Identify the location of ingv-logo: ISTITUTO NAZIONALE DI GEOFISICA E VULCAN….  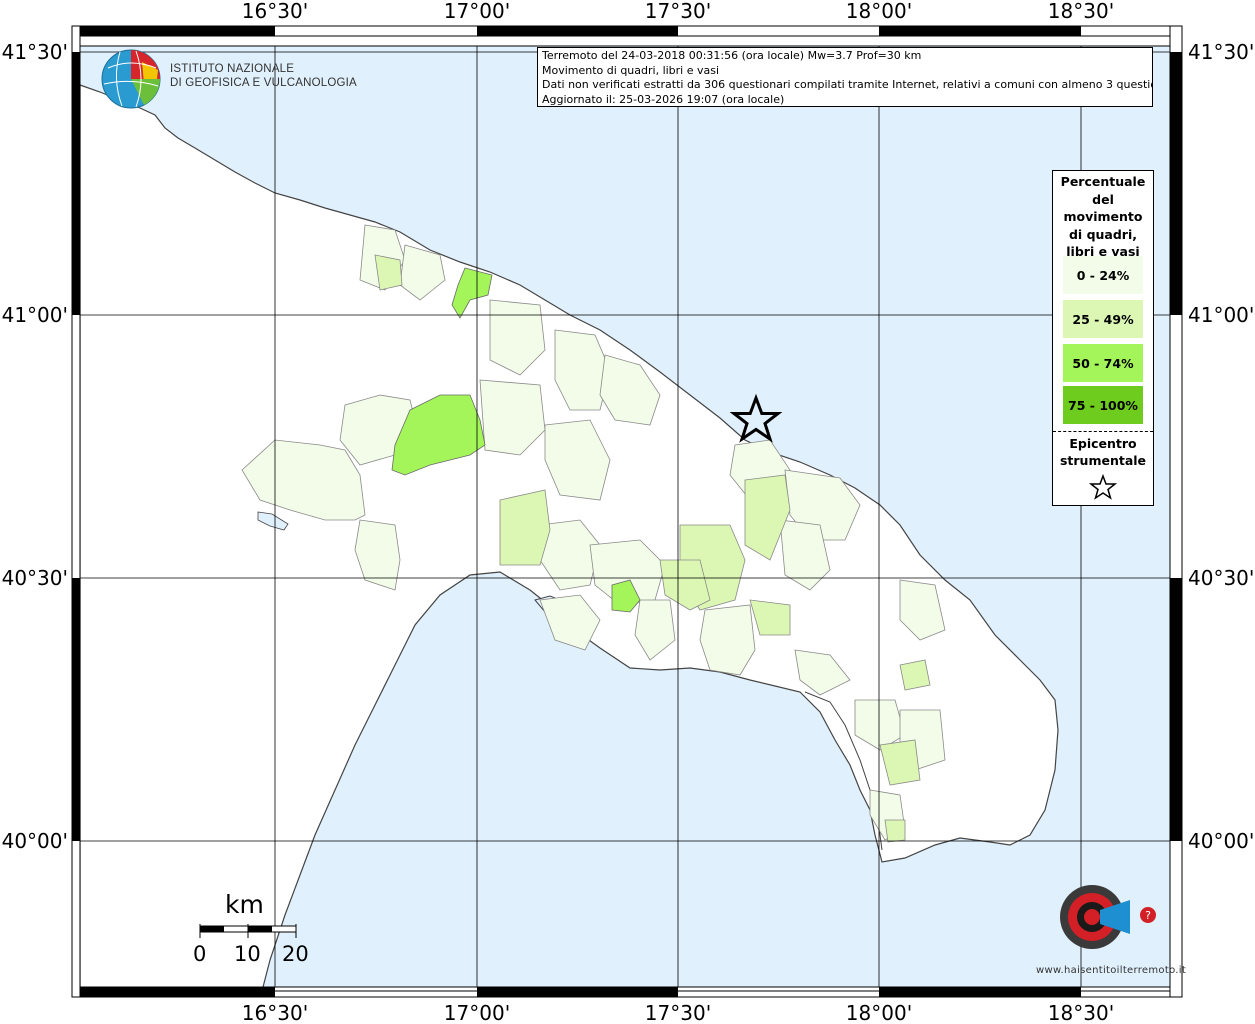
(228, 79).